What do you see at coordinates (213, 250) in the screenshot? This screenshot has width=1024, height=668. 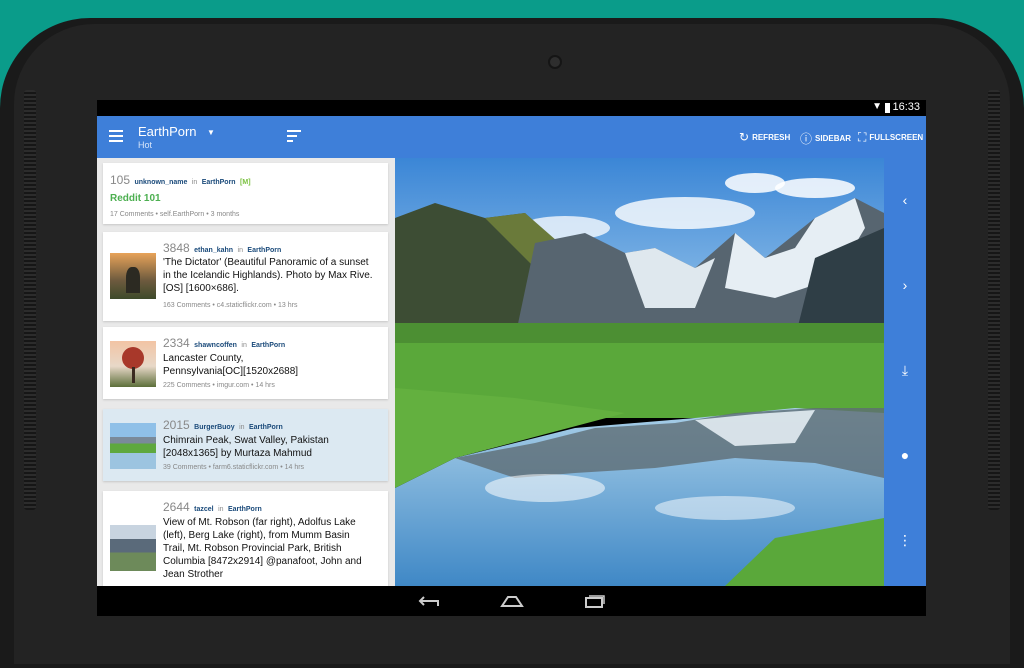 I see `post-author: ethan_kahn` at bounding box center [213, 250].